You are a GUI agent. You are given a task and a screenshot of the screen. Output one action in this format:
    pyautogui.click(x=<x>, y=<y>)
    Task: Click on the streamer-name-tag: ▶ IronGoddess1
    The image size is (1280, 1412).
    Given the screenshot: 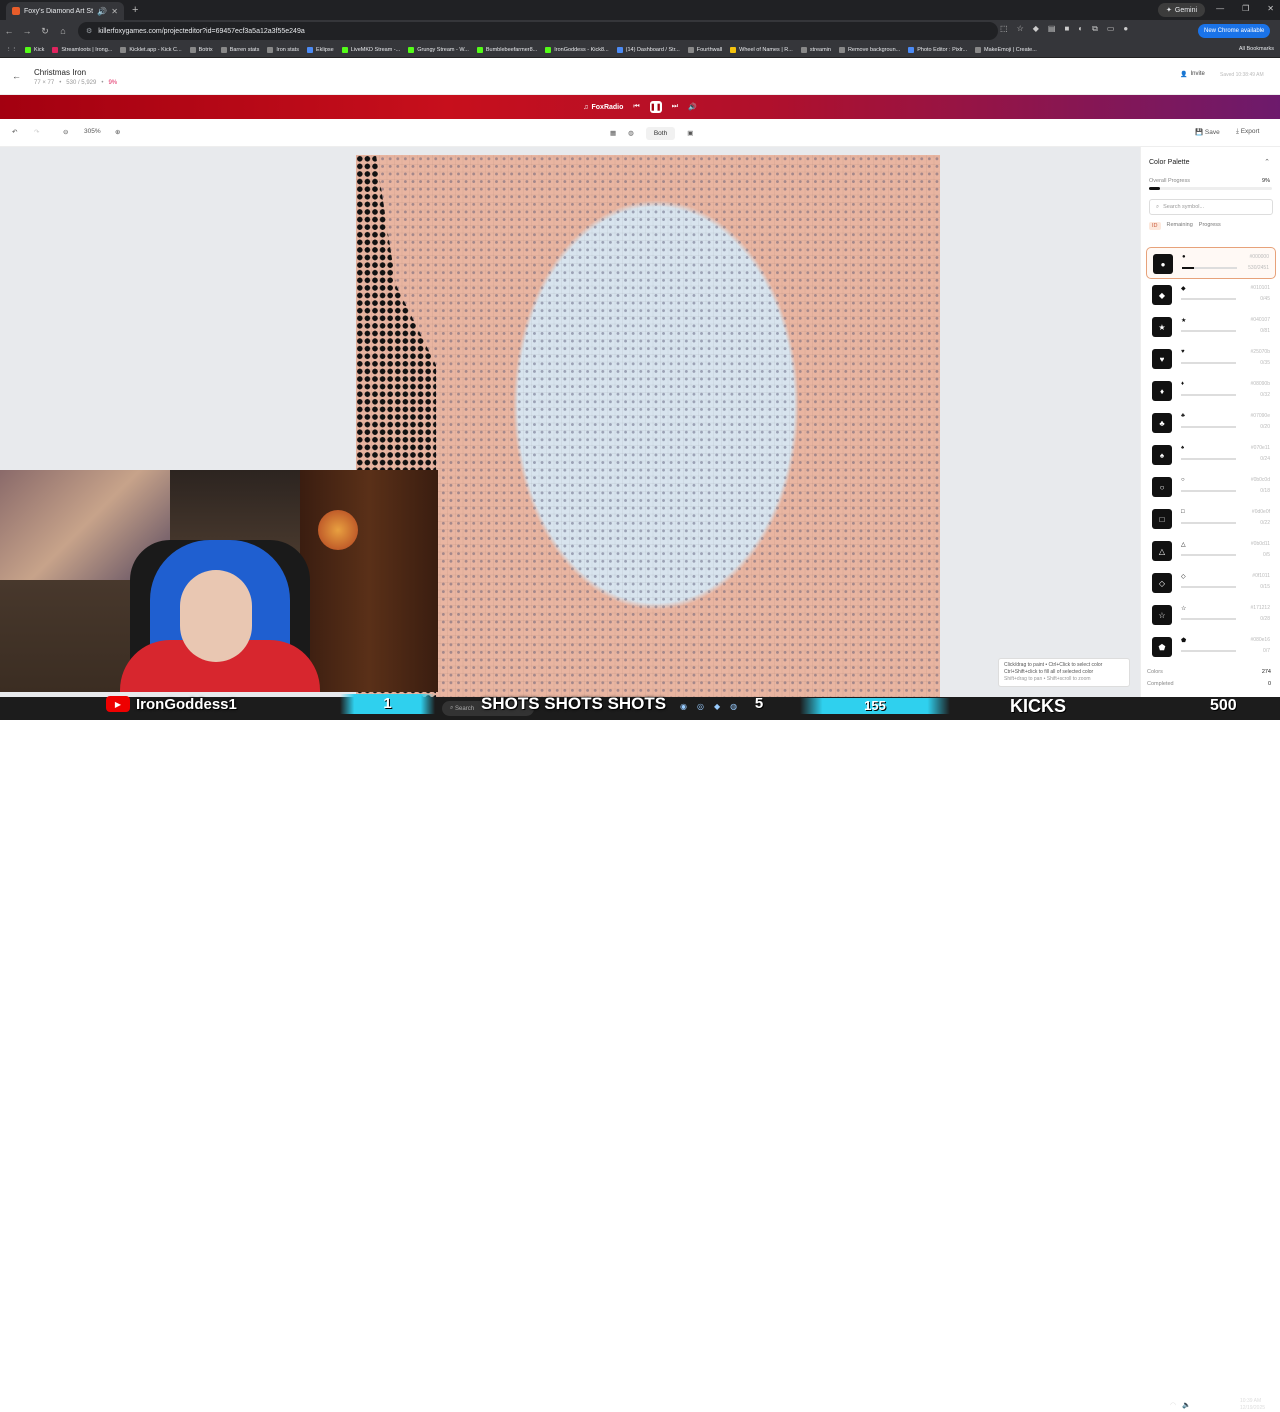 What is the action you would take?
    pyautogui.click(x=171, y=704)
    